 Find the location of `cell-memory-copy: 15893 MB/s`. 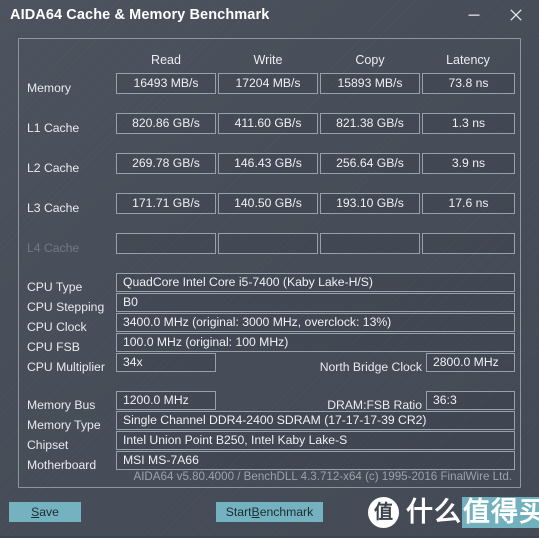

cell-memory-copy: 15893 MB/s is located at coordinates (370, 83).